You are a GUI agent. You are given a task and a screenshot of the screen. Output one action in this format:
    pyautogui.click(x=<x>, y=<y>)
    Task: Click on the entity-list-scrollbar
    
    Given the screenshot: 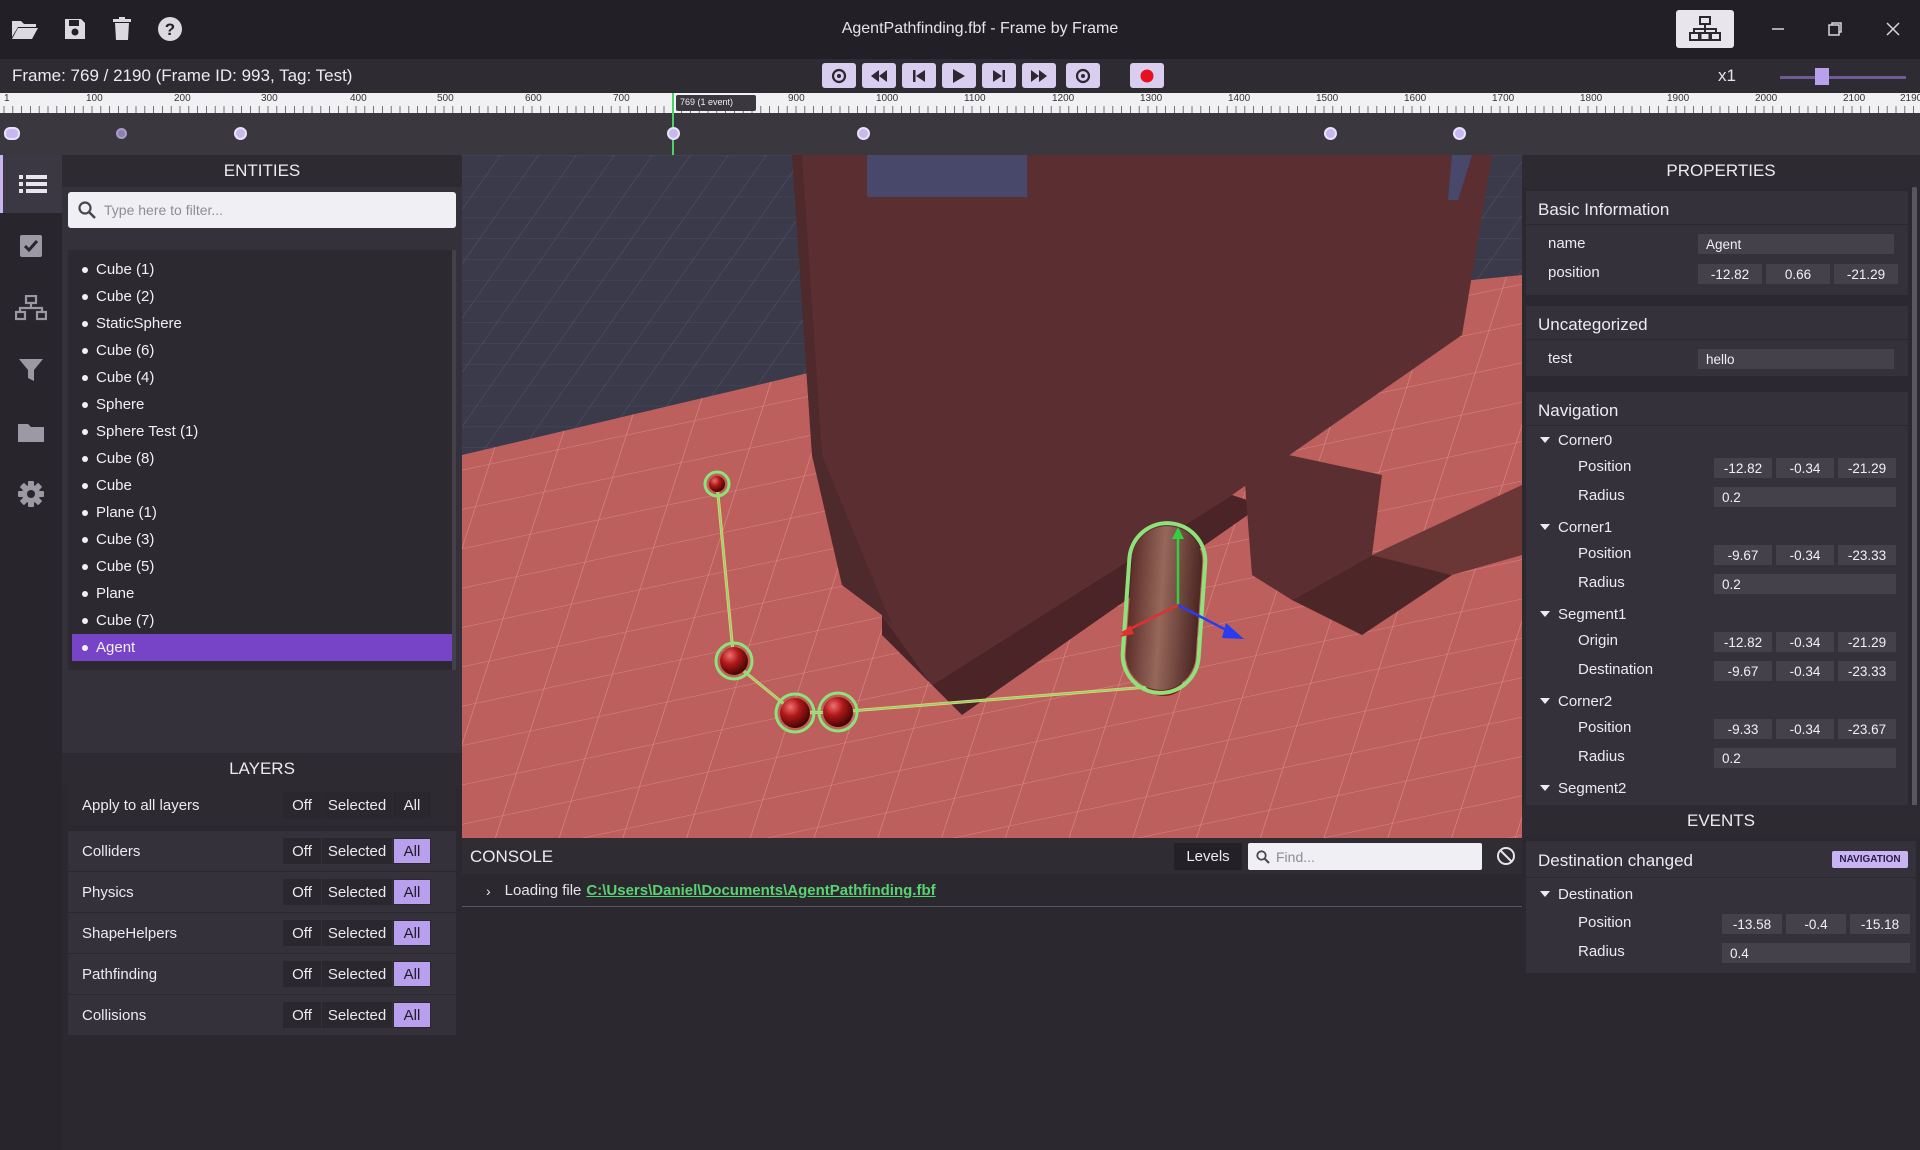 What is the action you would take?
    pyautogui.click(x=454, y=460)
    